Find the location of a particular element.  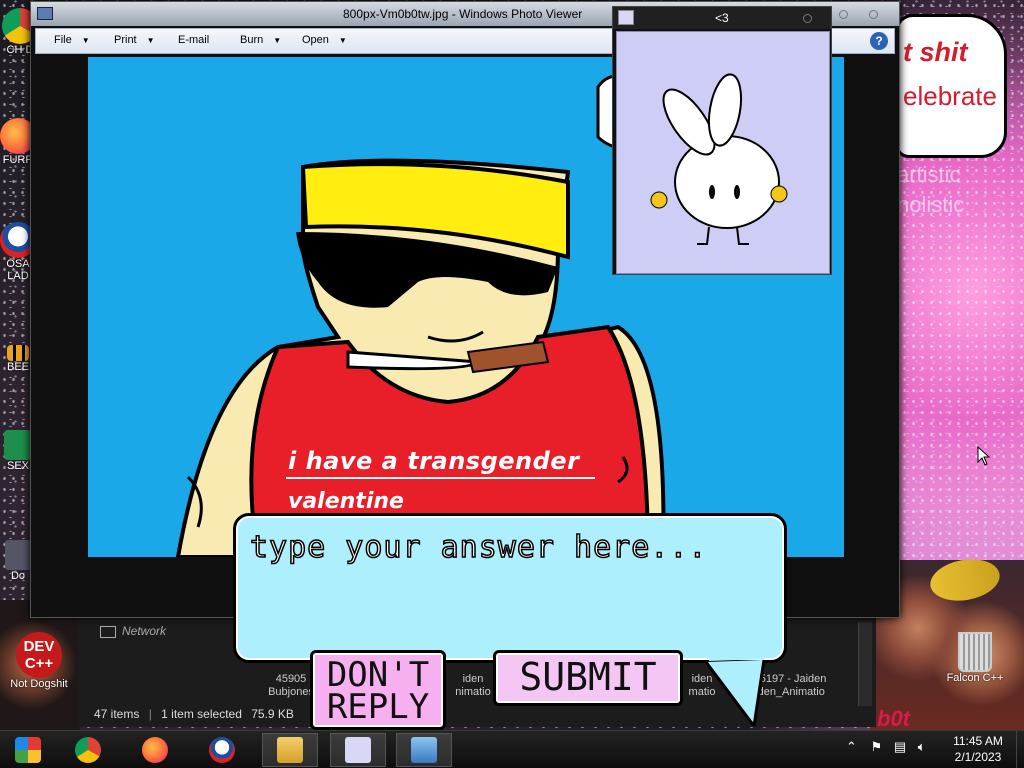

image-caption-line1: i have a transgender is located at coordinates (440, 463).